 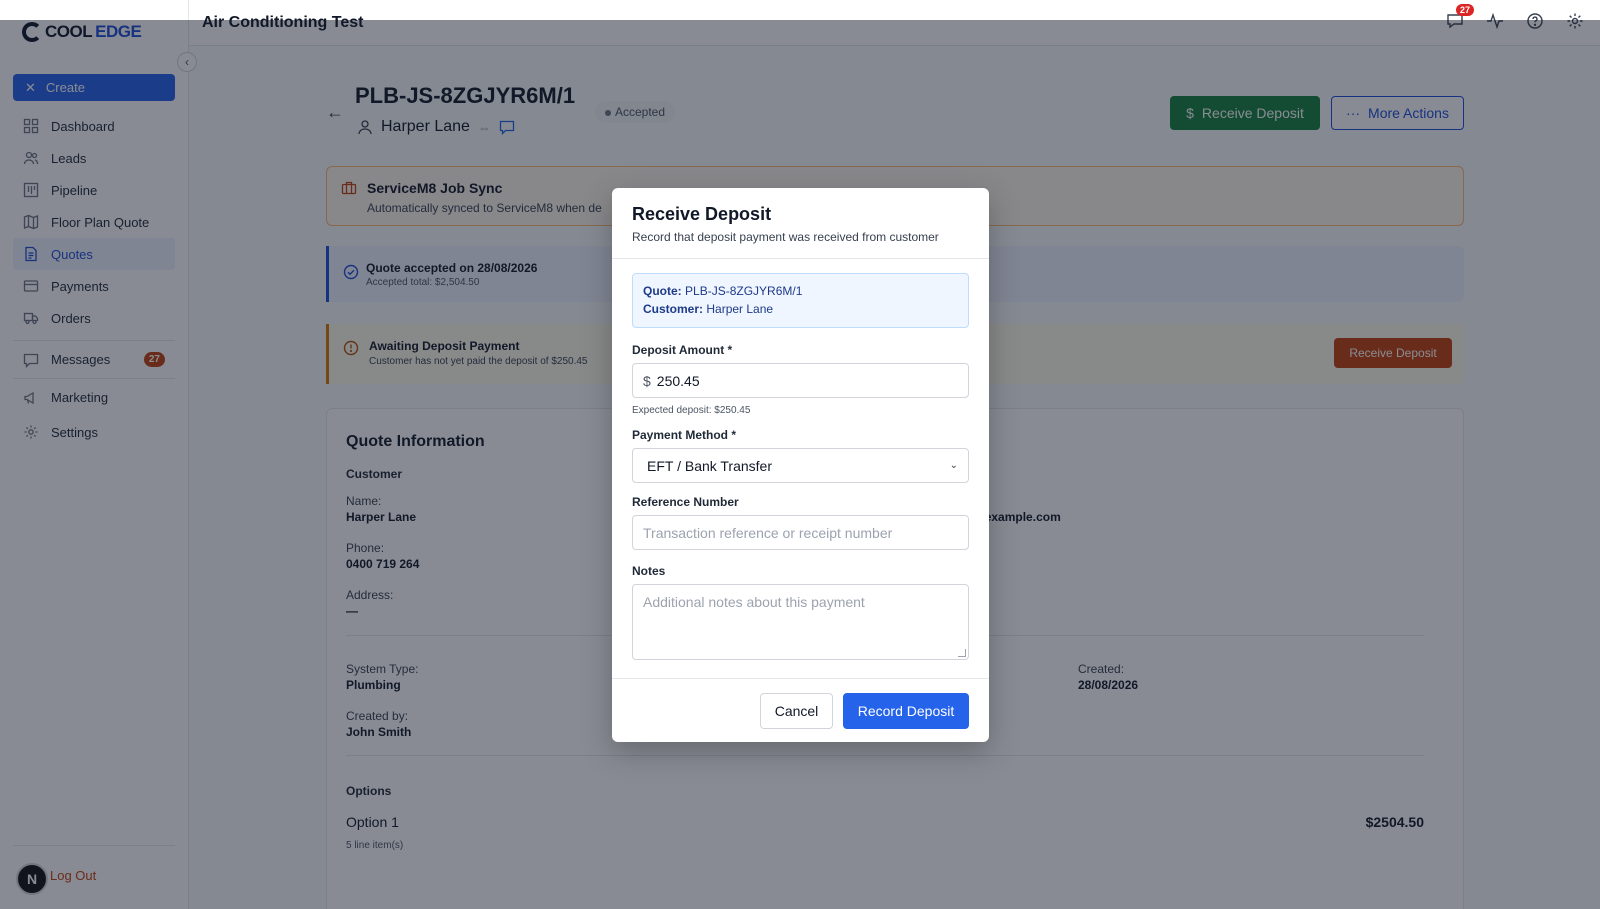 I want to click on notes-placeholder: Additional notes about this payment, so click(x=754, y=602).